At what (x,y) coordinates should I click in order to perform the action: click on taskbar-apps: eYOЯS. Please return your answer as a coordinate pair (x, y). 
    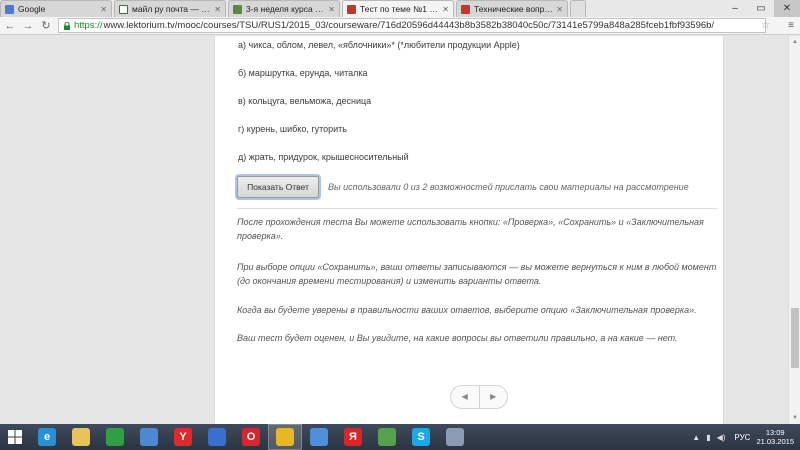
    Looking at the image, I should click on (251, 437).